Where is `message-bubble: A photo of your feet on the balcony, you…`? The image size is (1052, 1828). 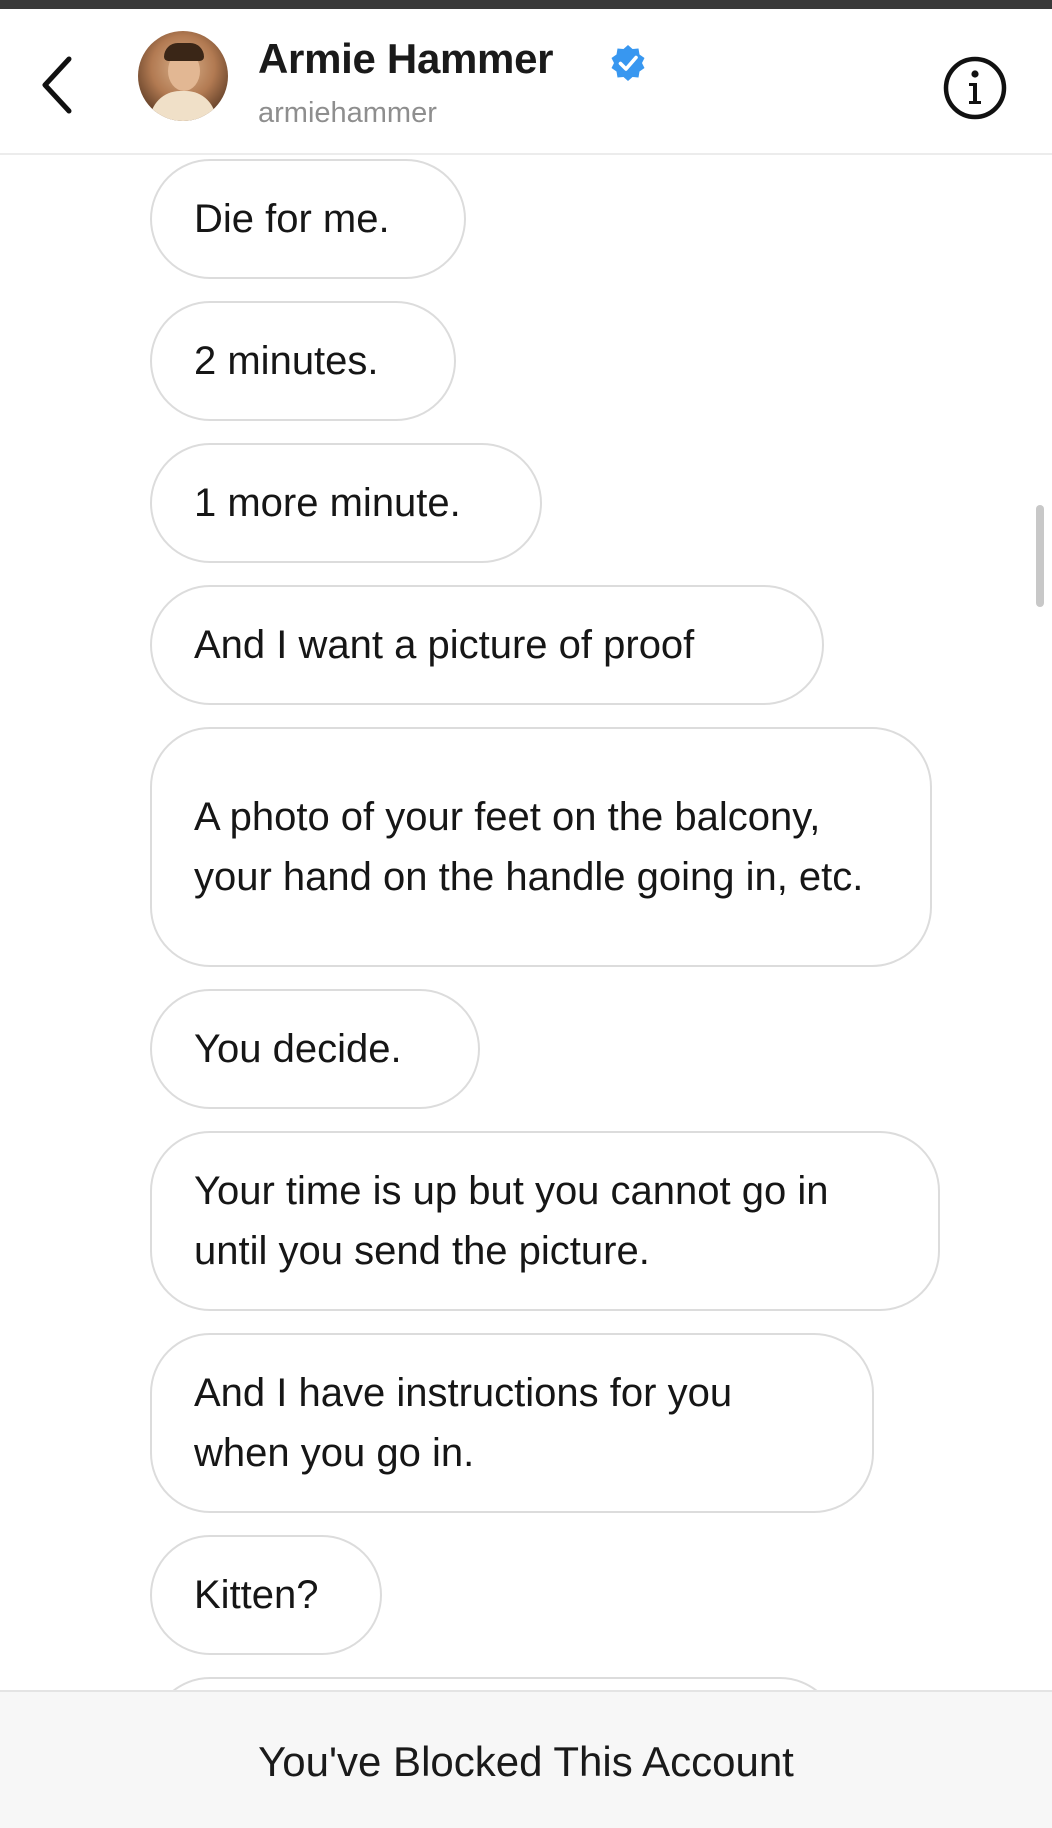
message-bubble: A photo of your feet on the balcony, you… is located at coordinates (541, 847).